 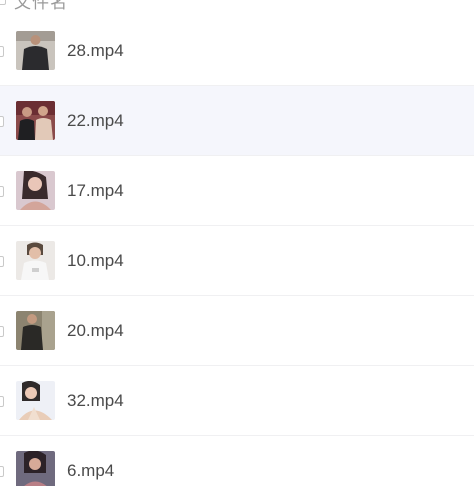 I want to click on column-header-filename: 文件名, so click(x=41, y=6).